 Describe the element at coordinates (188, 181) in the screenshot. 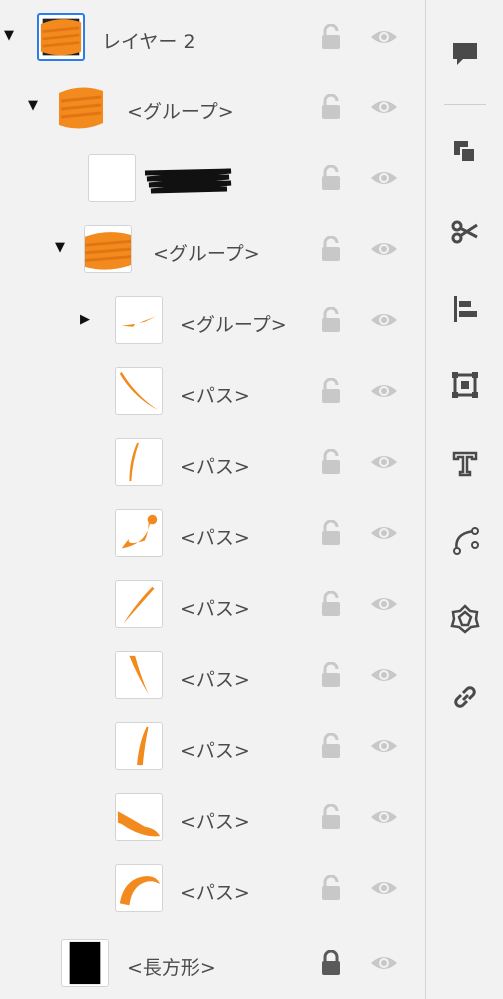

I see `redacted-name-scribble` at that location.